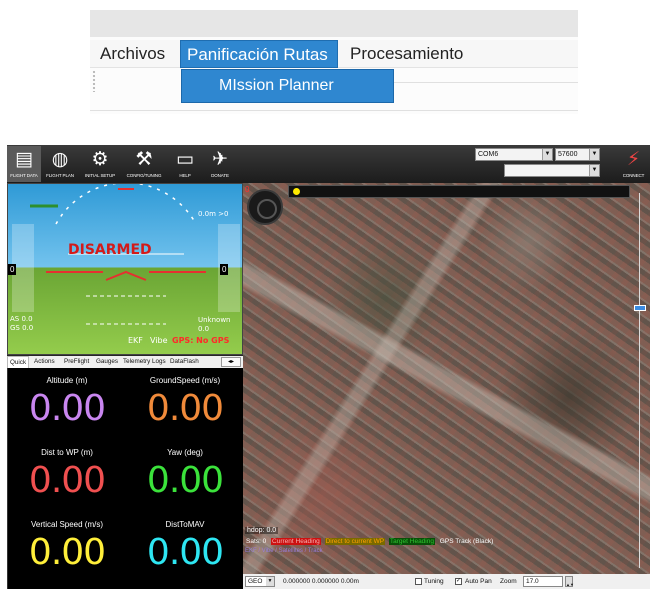  What do you see at coordinates (411, 541) in the screenshot?
I see `legend-target-heading: Target Heading` at bounding box center [411, 541].